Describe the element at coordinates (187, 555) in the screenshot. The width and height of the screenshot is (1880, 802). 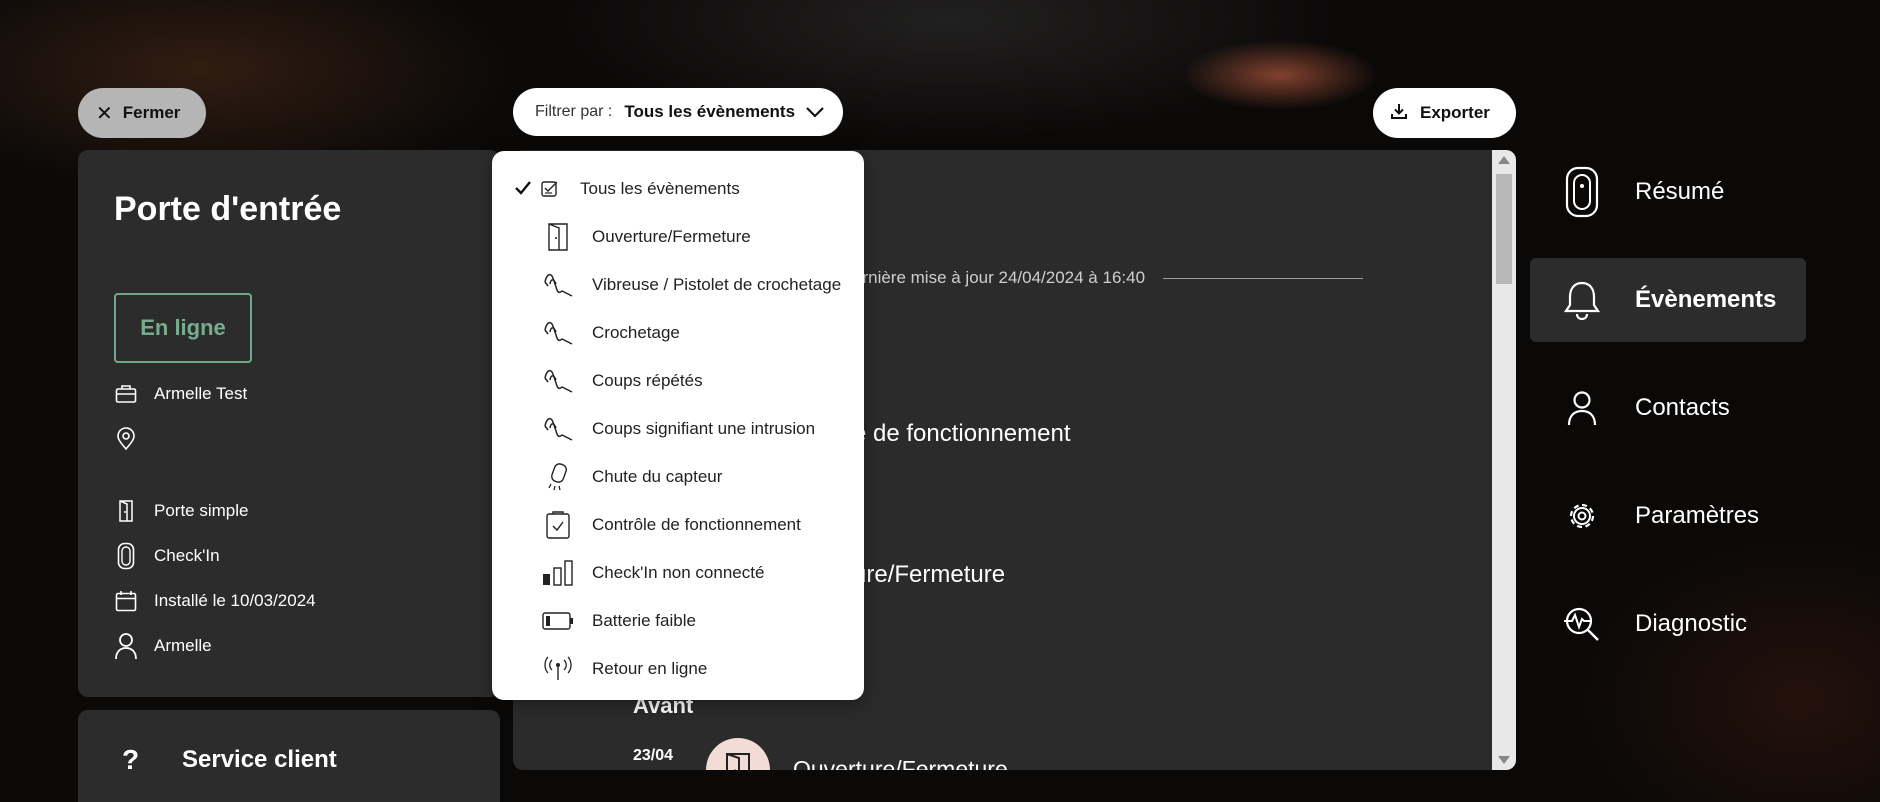
I see `device-model: Check'In` at that location.